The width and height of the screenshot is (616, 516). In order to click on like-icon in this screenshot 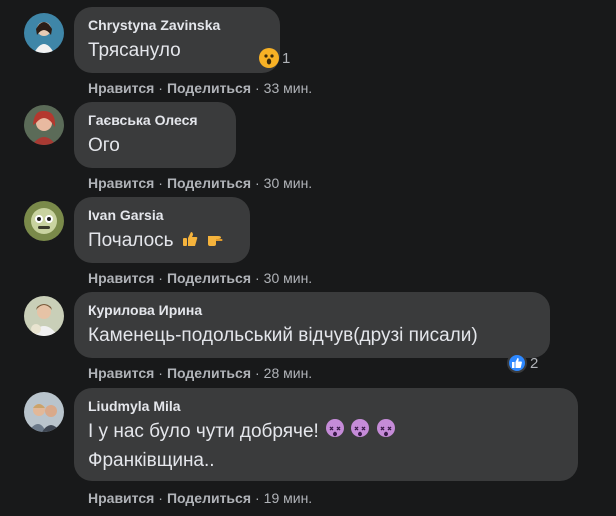, I will do `click(517, 363)`.